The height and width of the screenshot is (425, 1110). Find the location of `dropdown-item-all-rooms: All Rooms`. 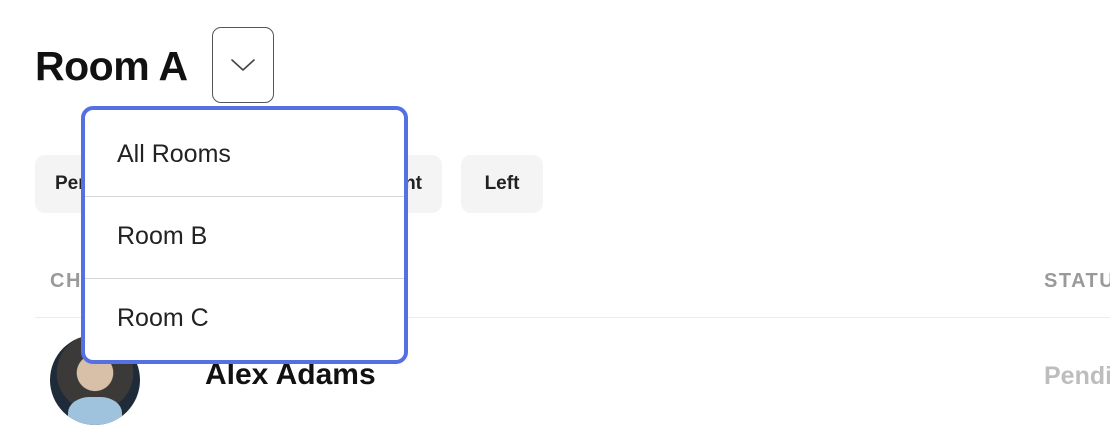

dropdown-item-all-rooms: All Rooms is located at coordinates (244, 154).